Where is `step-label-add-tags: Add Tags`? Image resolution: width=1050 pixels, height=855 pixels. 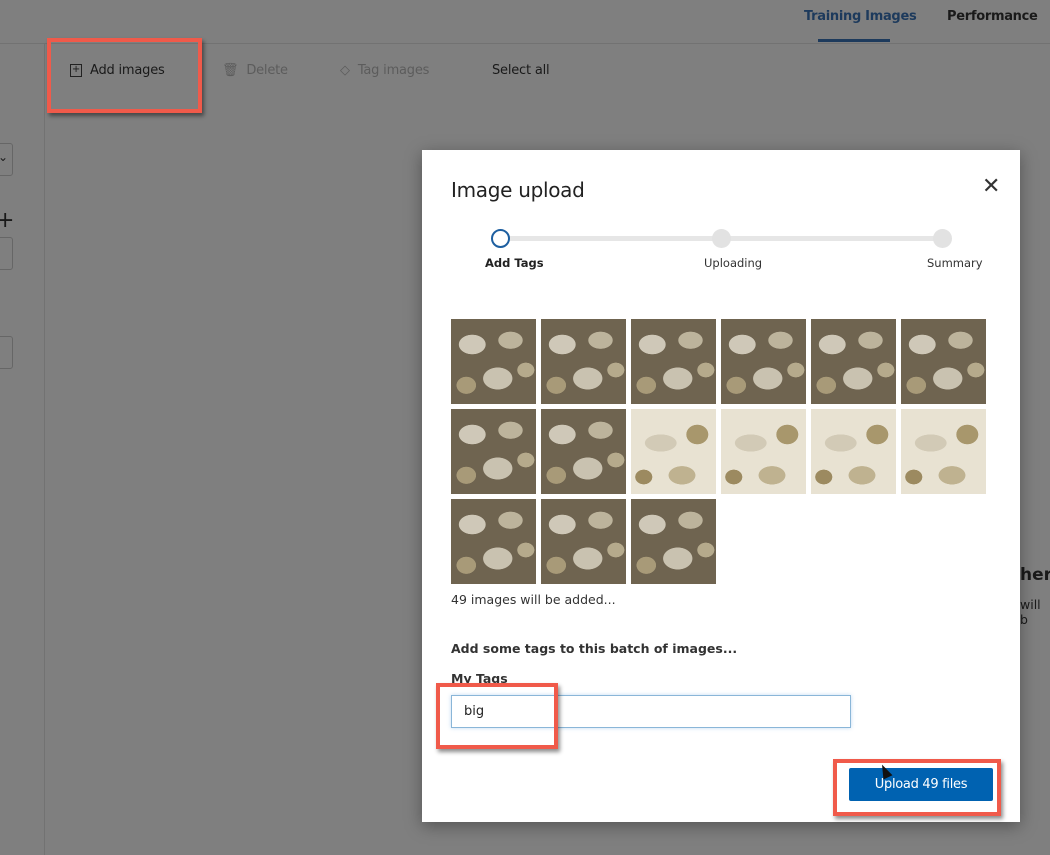 step-label-add-tags: Add Tags is located at coordinates (514, 263).